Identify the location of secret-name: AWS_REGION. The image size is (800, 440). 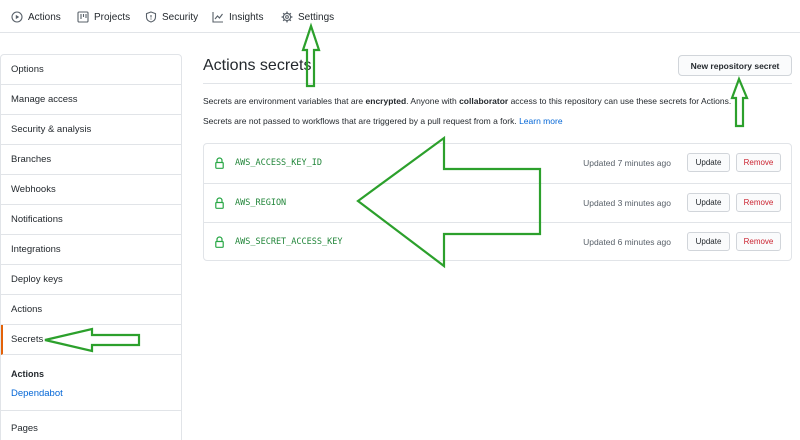
(261, 203).